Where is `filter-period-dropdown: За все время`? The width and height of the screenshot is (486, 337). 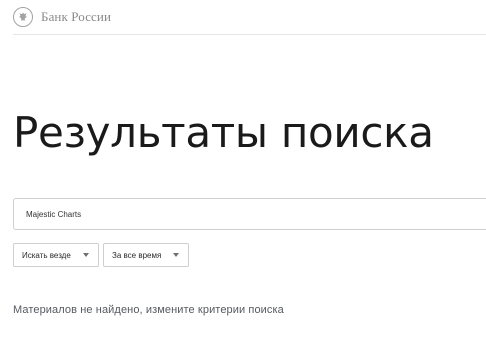
filter-period-dropdown: За все время is located at coordinates (146, 255).